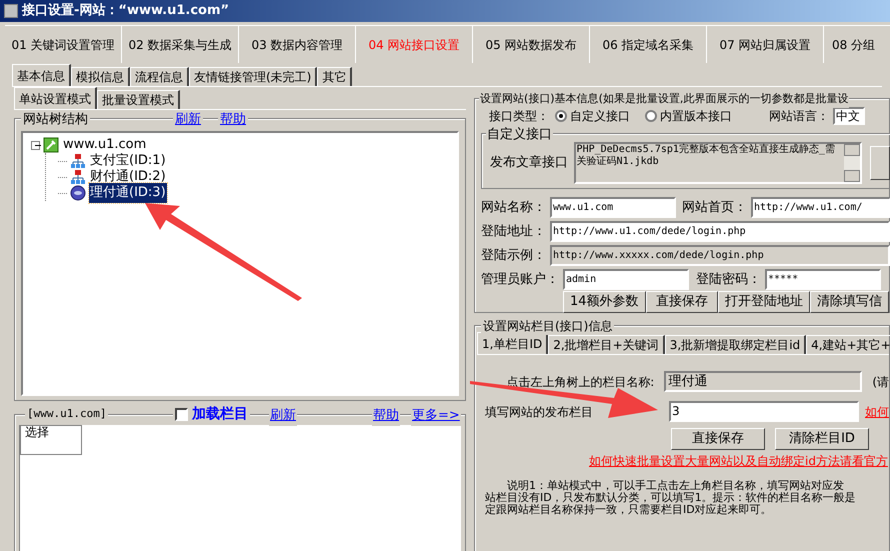  I want to click on text-field: www.u1.com, so click(613, 207).